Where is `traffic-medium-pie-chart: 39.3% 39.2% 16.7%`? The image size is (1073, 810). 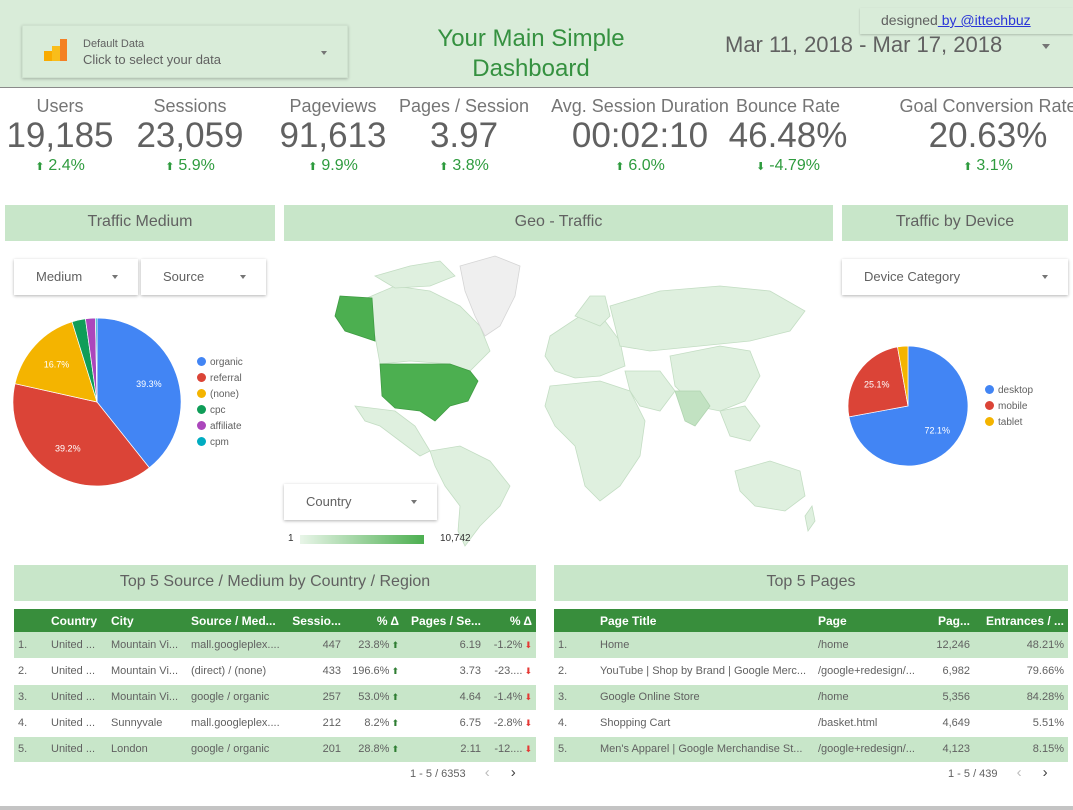 traffic-medium-pie-chart: 39.3% 39.2% 16.7% is located at coordinates (100, 405).